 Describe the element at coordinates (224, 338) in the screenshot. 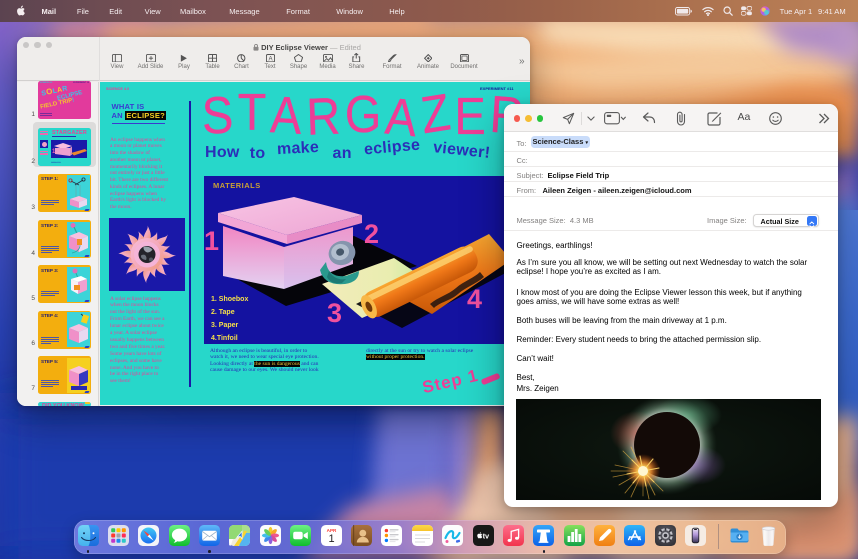

I see `svg-text: 4.Tinfoil` at that location.